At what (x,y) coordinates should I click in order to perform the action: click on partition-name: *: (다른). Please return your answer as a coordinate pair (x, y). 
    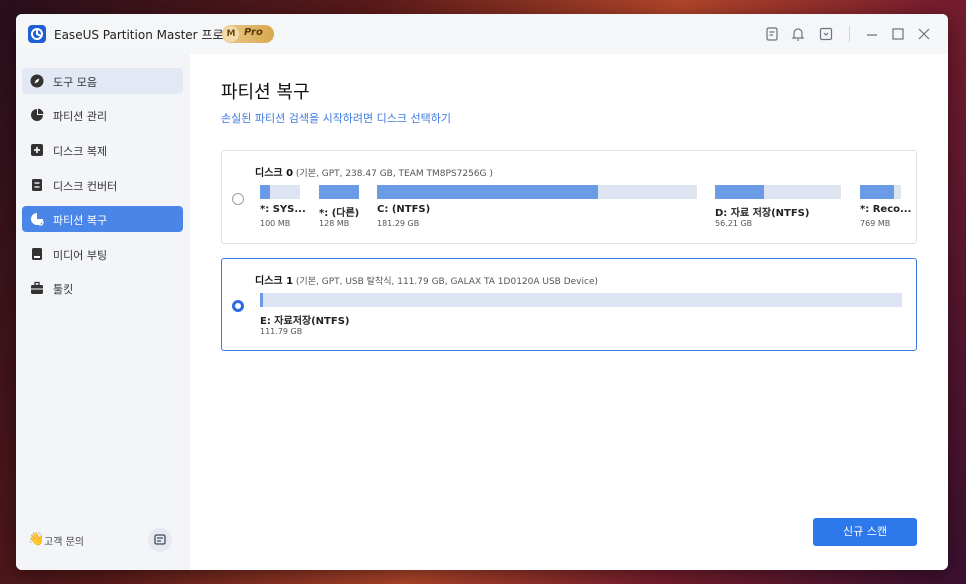
    Looking at the image, I should click on (339, 213).